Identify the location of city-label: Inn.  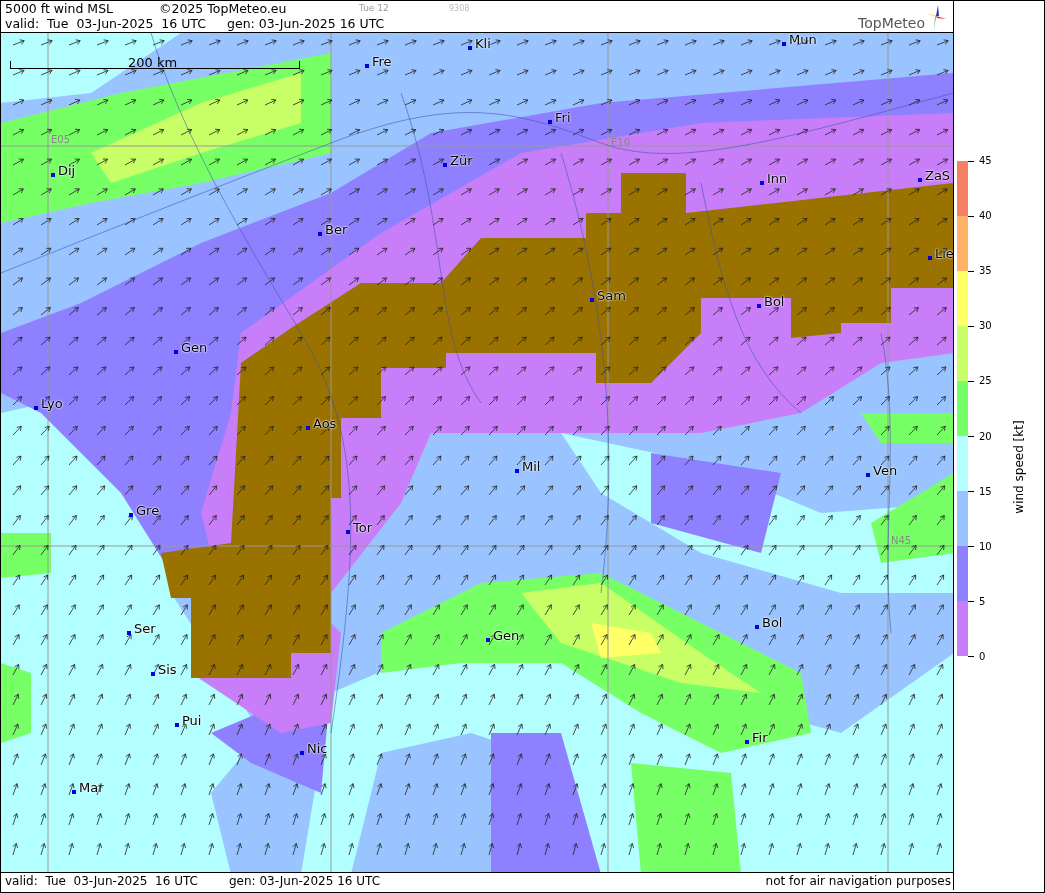
(777, 179).